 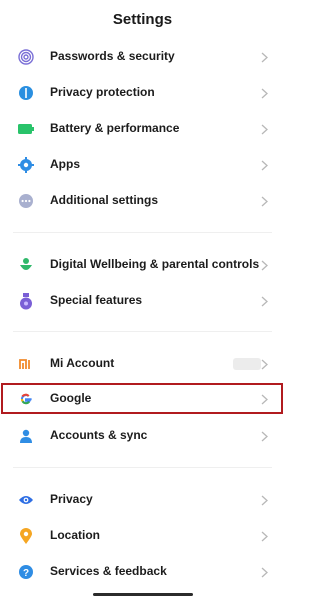 What do you see at coordinates (115, 128) in the screenshot?
I see `settings-item-label: Battery & performance` at bounding box center [115, 128].